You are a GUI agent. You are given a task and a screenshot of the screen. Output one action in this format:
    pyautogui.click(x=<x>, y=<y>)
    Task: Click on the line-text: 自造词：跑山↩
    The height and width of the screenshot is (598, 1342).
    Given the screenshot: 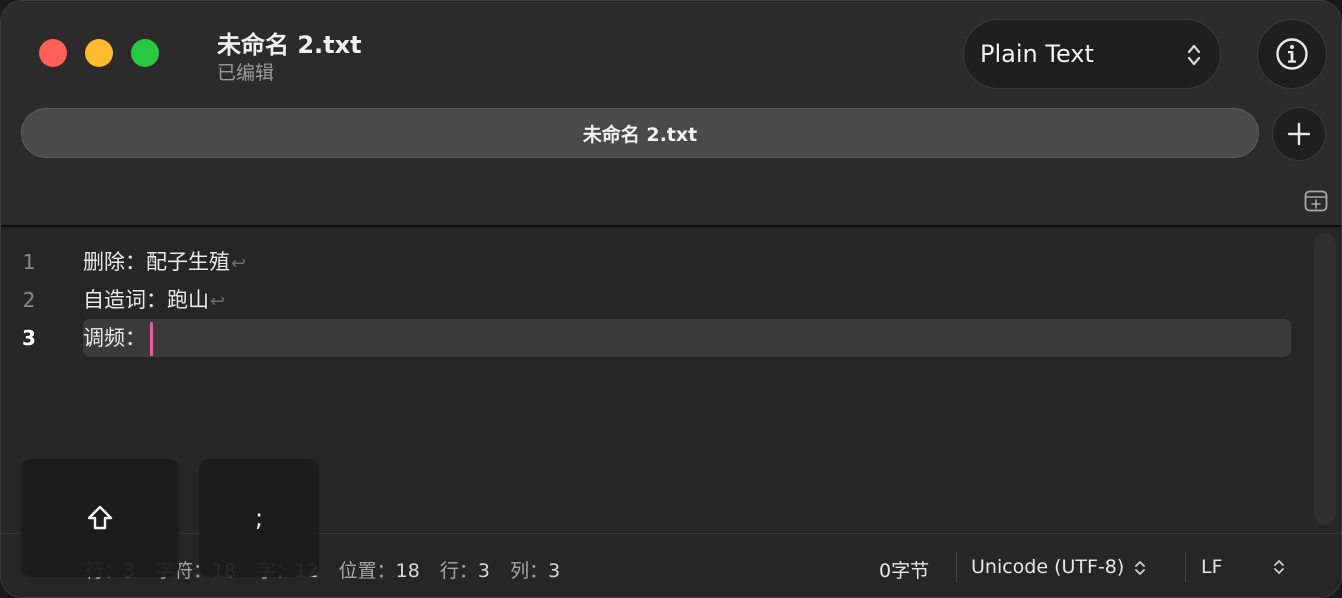 What is the action you would take?
    pyautogui.click(x=154, y=300)
    